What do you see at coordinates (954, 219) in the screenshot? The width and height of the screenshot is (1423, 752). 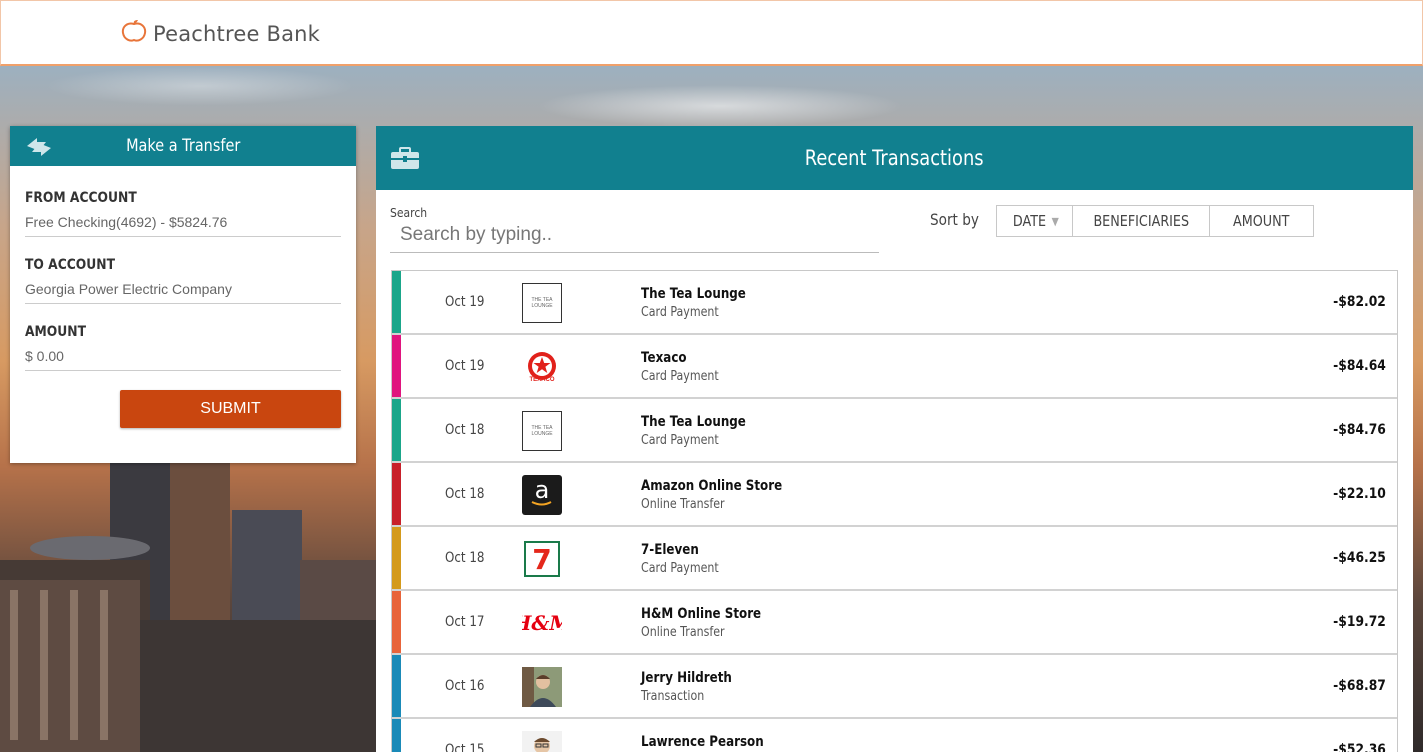 I see `sort-by-label: Sort by` at bounding box center [954, 219].